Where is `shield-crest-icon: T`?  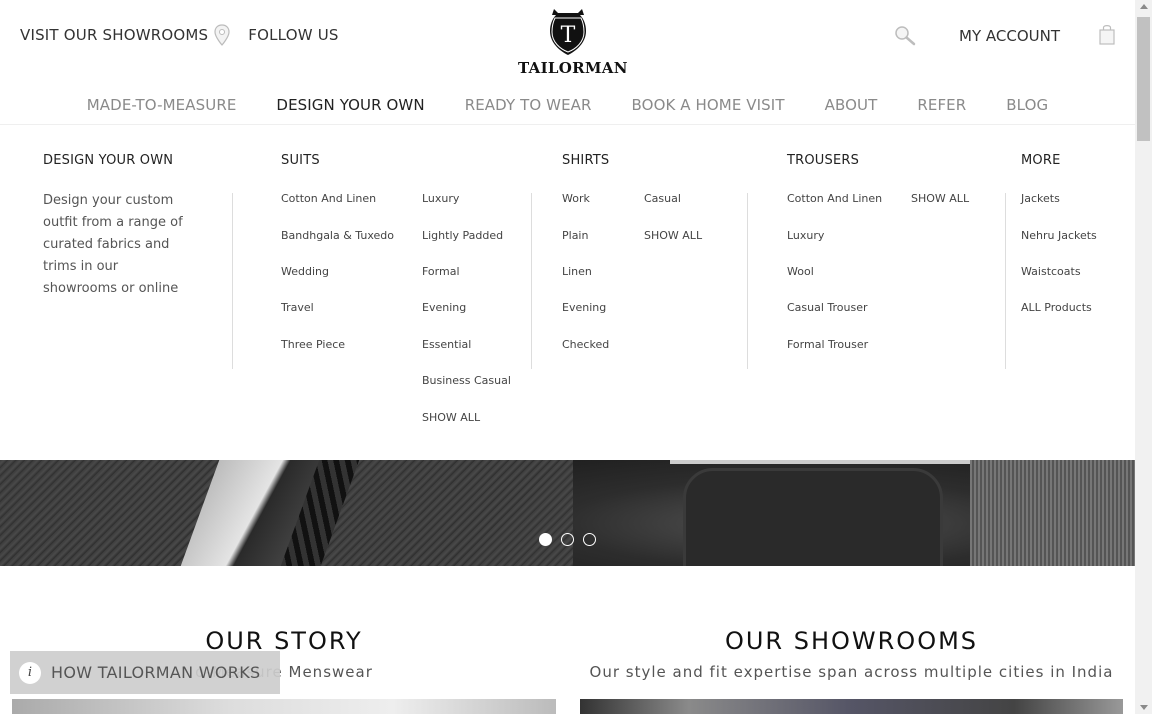
shield-crest-icon: T is located at coordinates (568, 32).